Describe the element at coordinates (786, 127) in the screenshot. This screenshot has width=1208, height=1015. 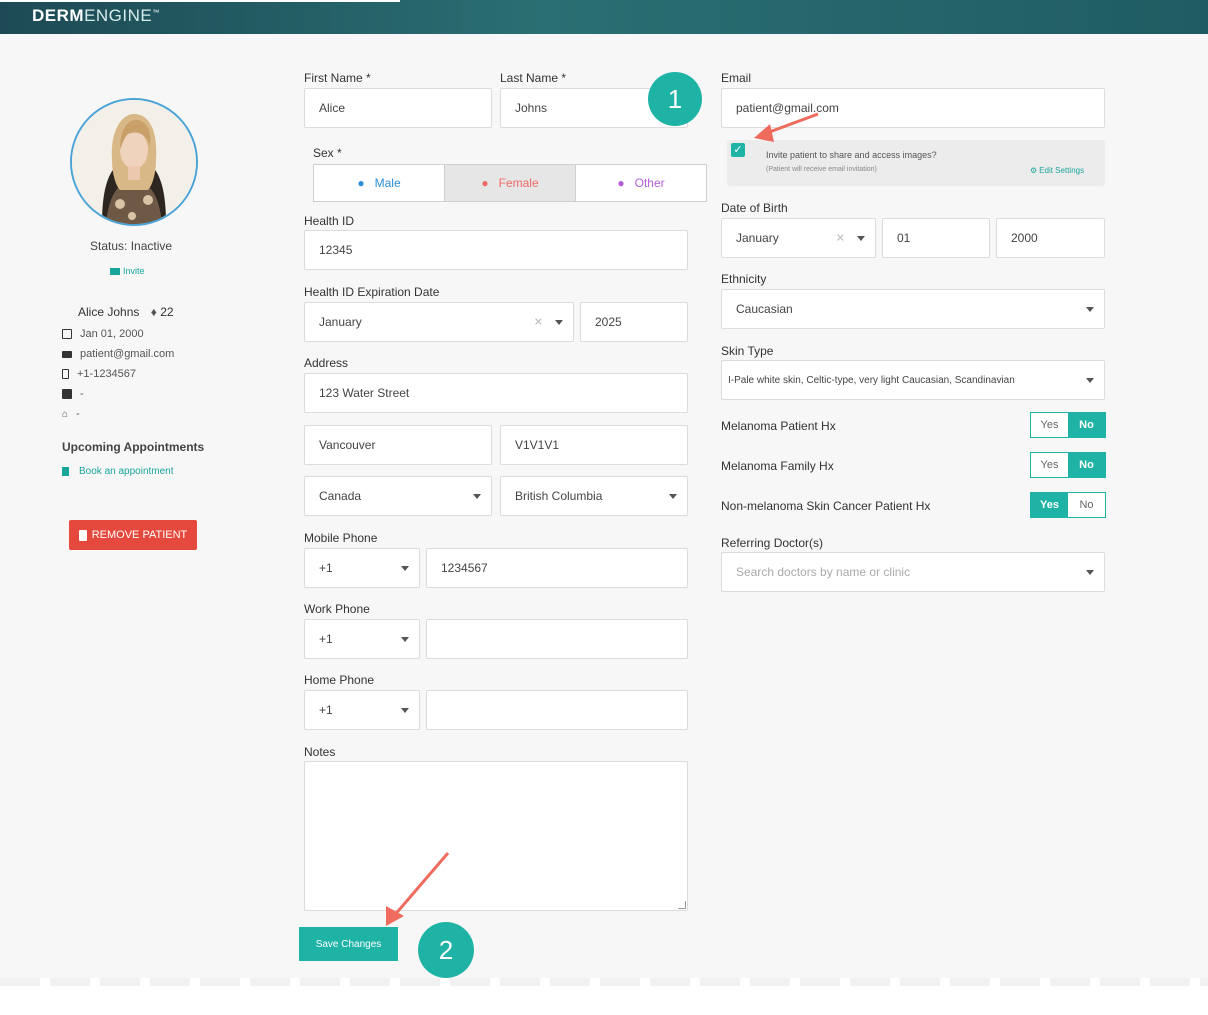
I see `arrow-to-invite-checkbox` at that location.